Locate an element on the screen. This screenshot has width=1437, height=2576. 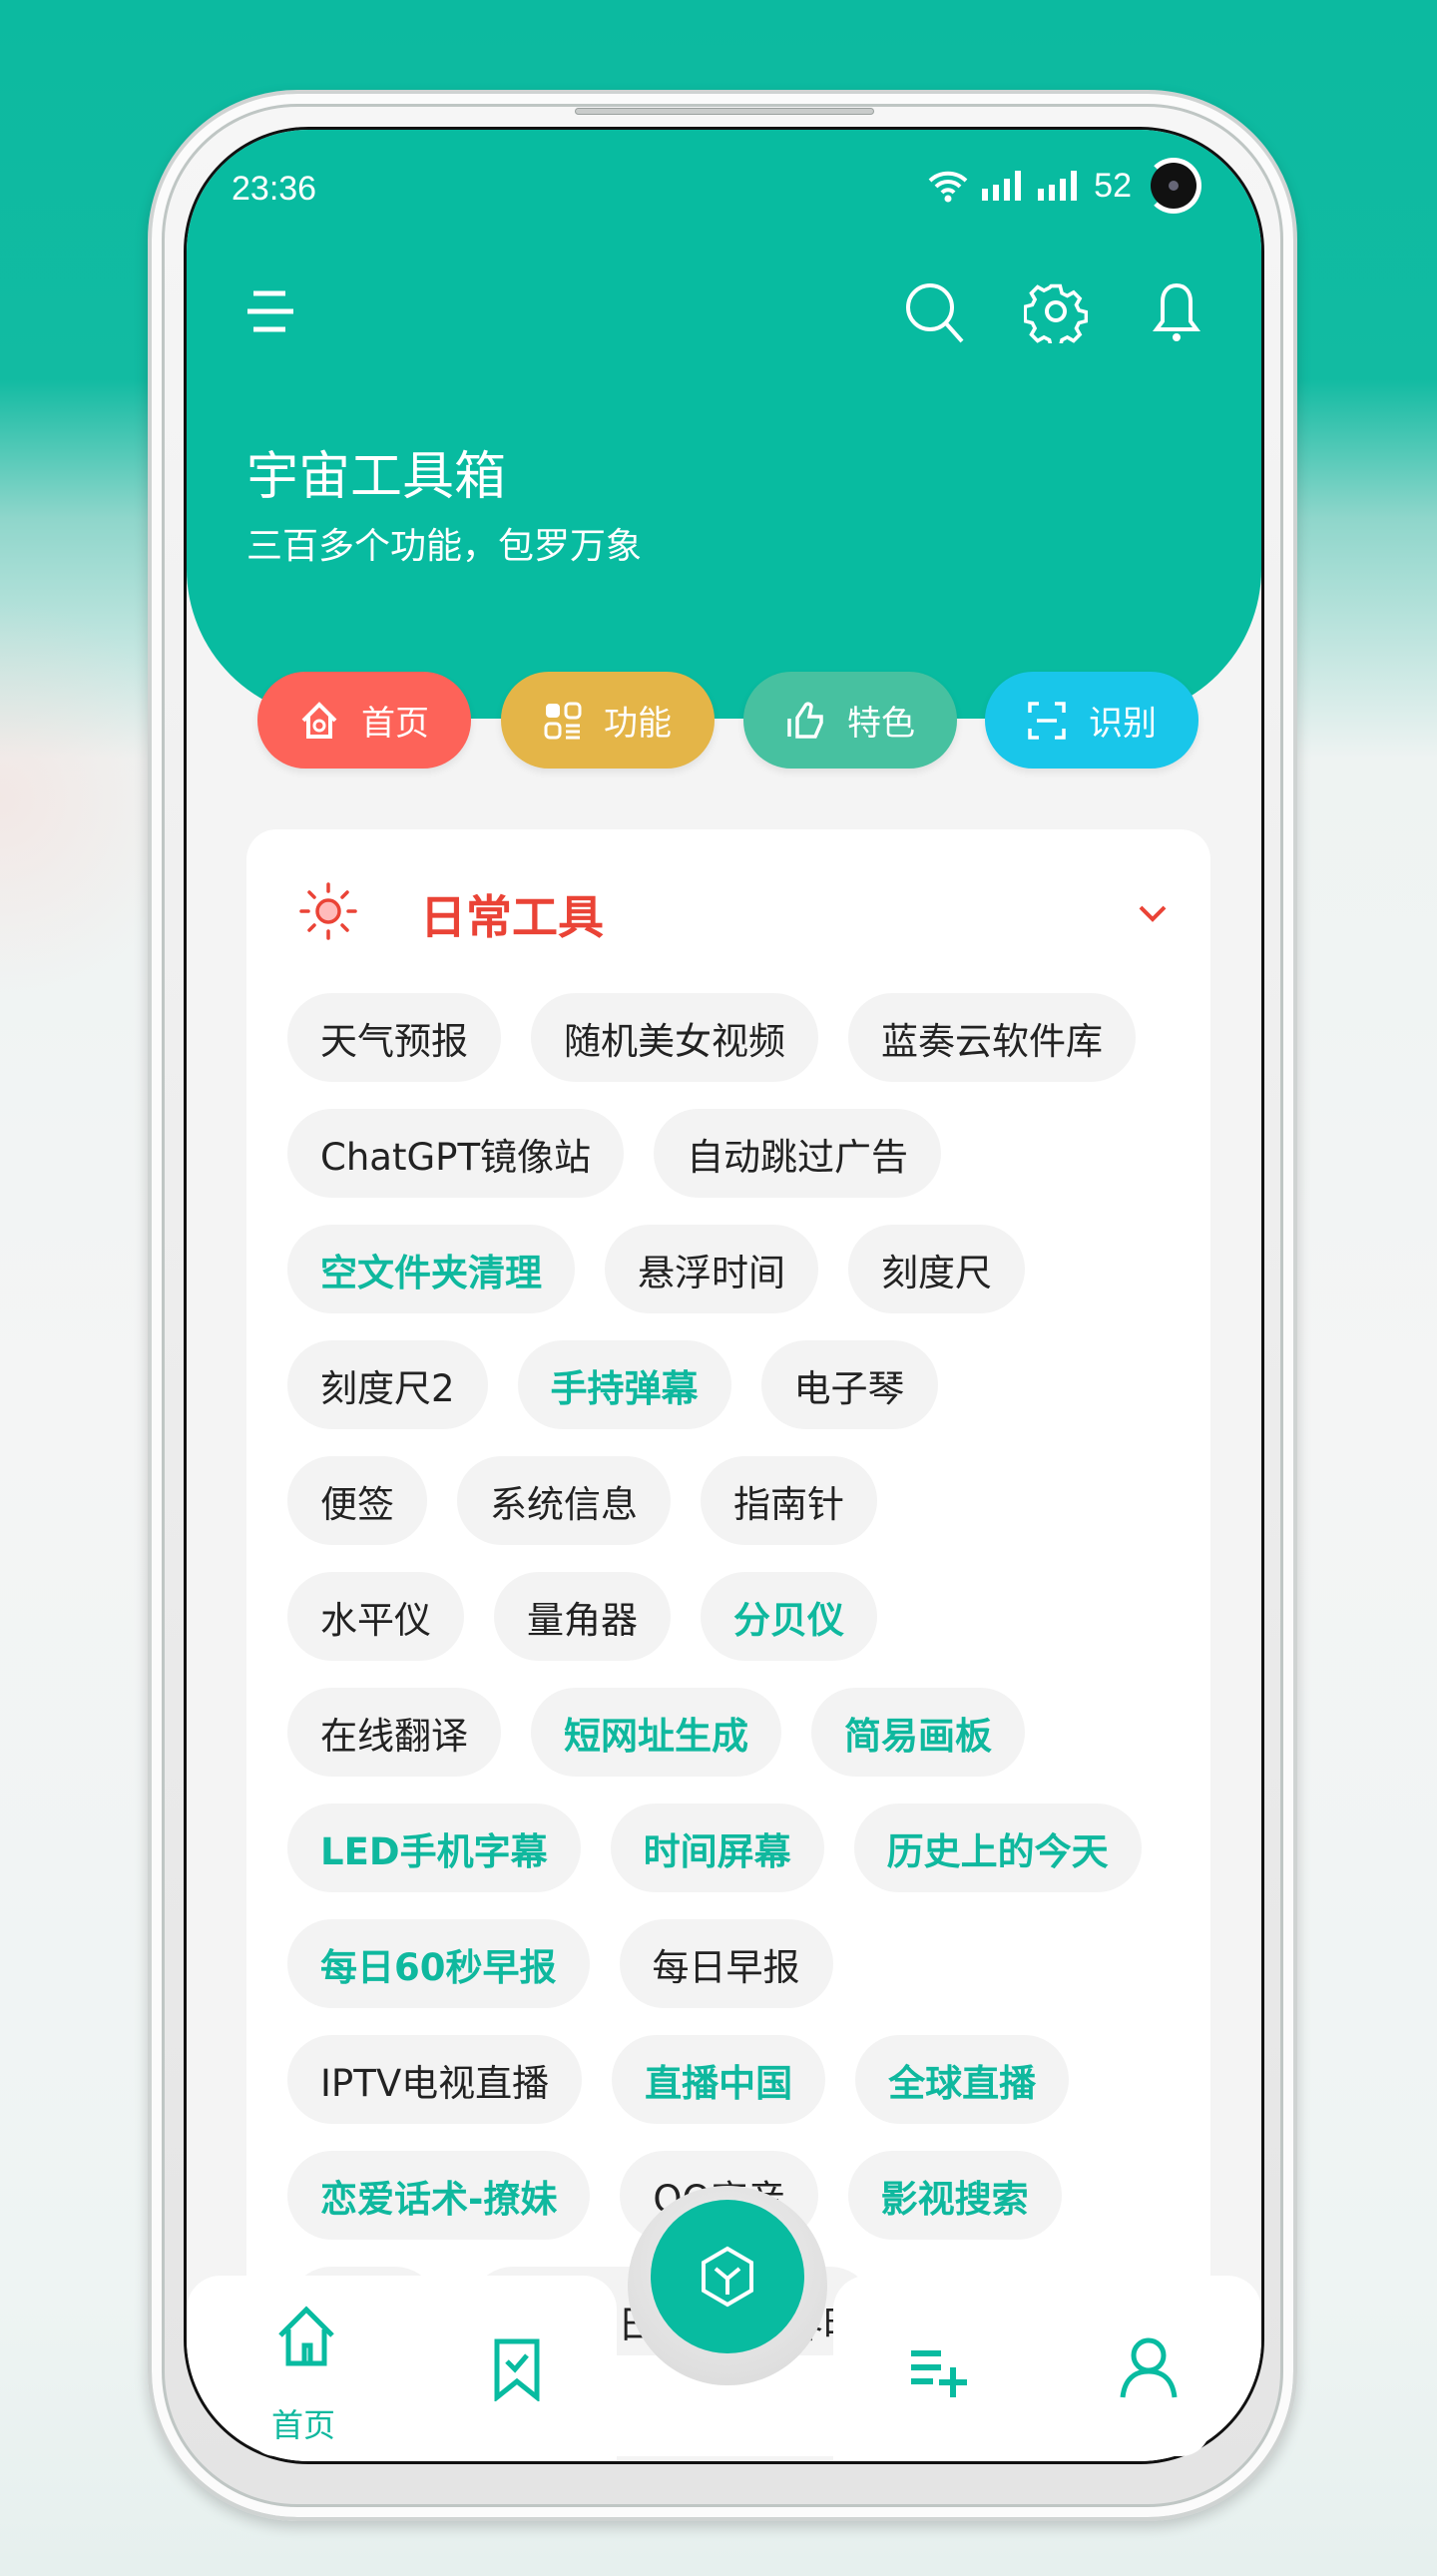
scan-icon is located at coordinates (1047, 721).